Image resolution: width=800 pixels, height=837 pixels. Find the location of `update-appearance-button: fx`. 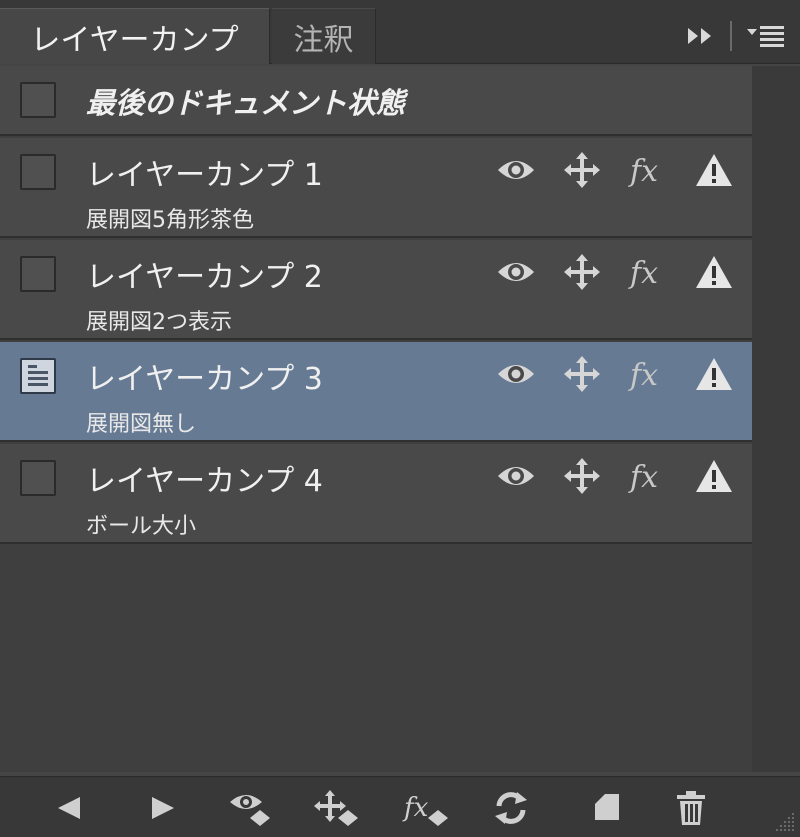

update-appearance-button: fx is located at coordinates (425, 808).